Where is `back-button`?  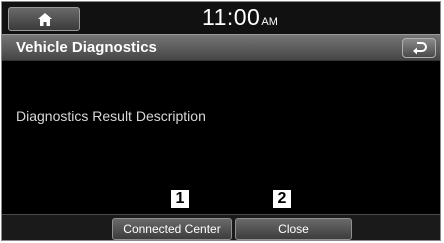 back-button is located at coordinates (419, 48).